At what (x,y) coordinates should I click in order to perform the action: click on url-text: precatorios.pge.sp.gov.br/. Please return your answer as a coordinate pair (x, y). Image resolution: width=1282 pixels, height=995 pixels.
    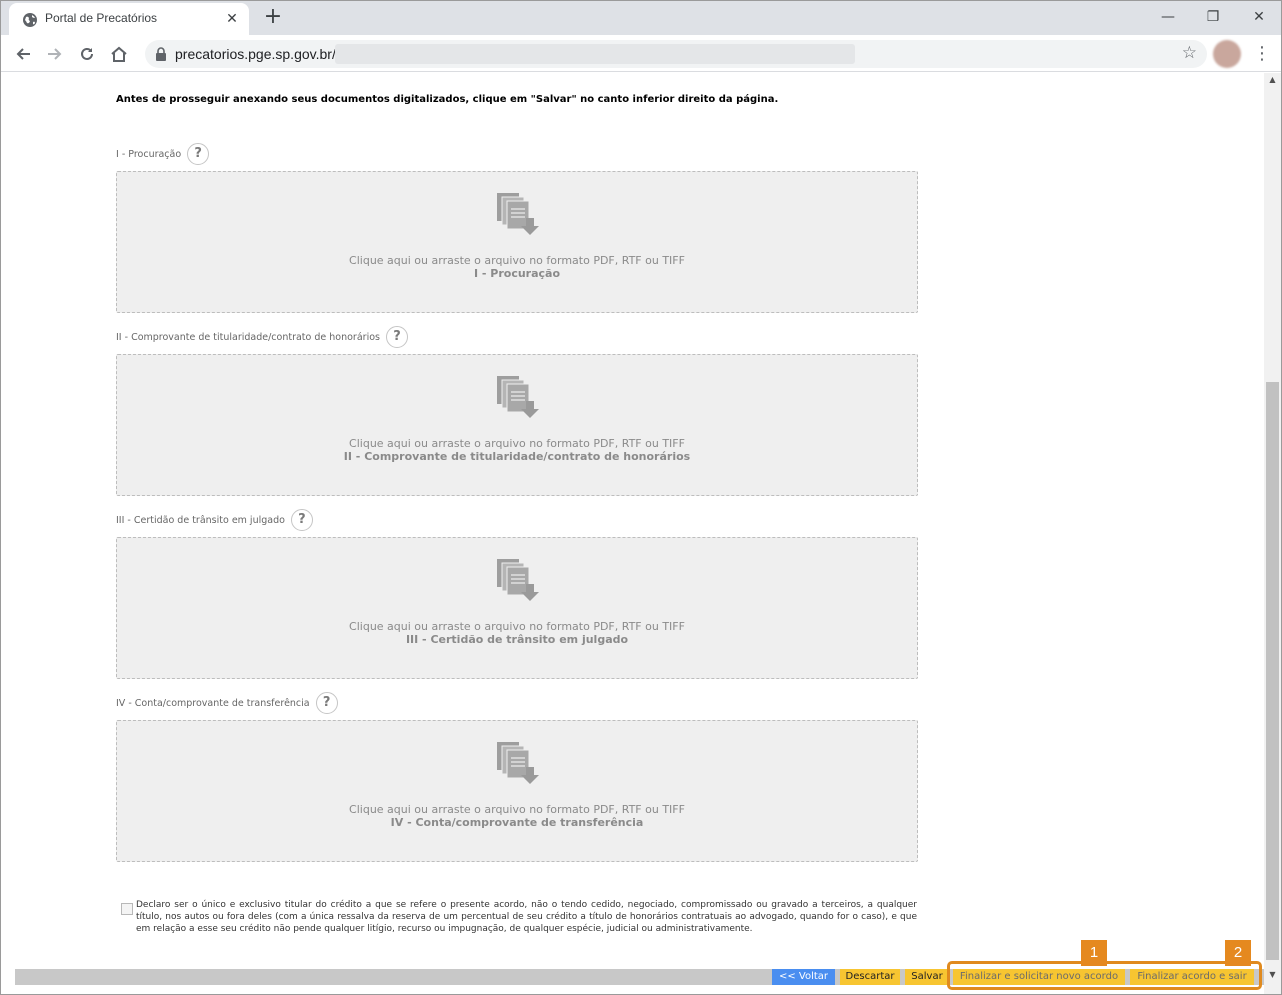
    Looking at the image, I should click on (255, 54).